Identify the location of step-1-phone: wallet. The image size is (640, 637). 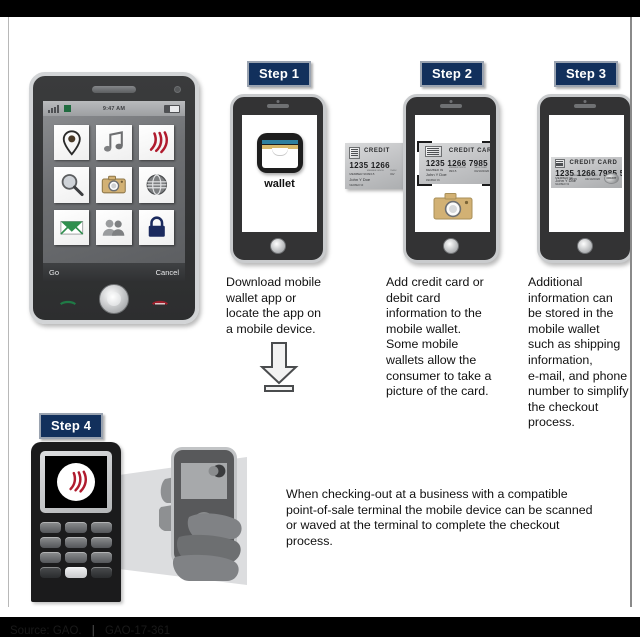
(278, 178).